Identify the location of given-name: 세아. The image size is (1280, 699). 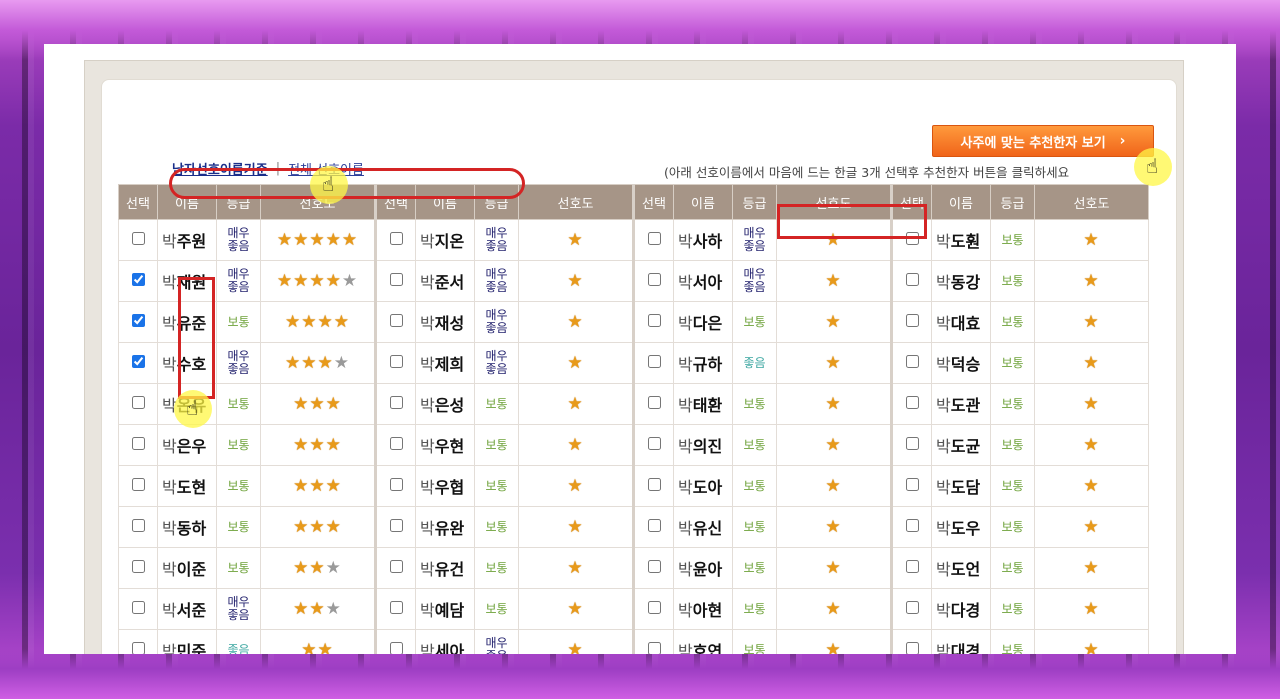
(449, 648).